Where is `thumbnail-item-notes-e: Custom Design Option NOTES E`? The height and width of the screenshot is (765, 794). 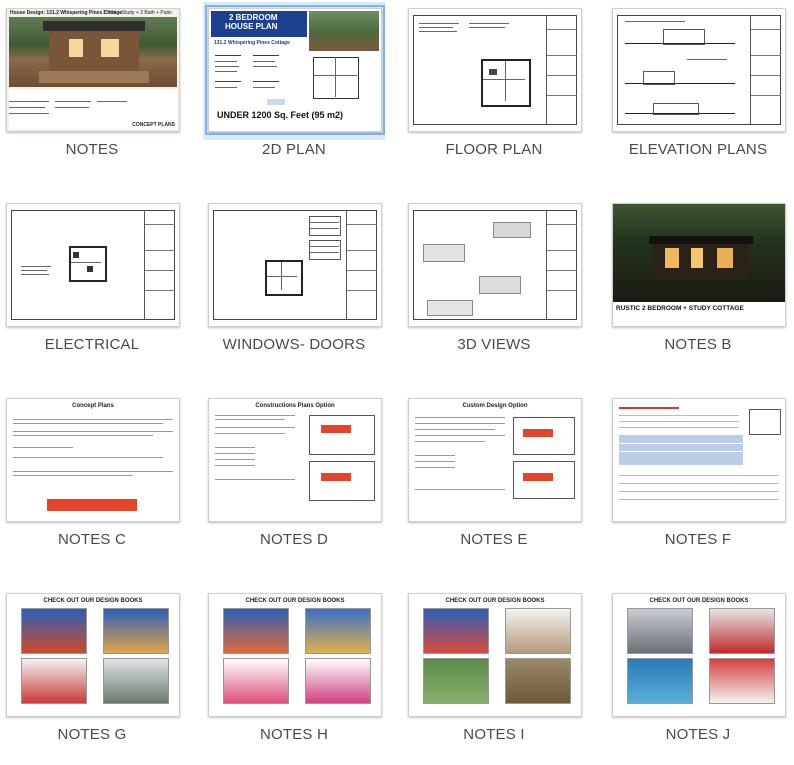
thumbnail-item-notes-e: Custom Design Option NOTES E is located at coordinates (494, 480).